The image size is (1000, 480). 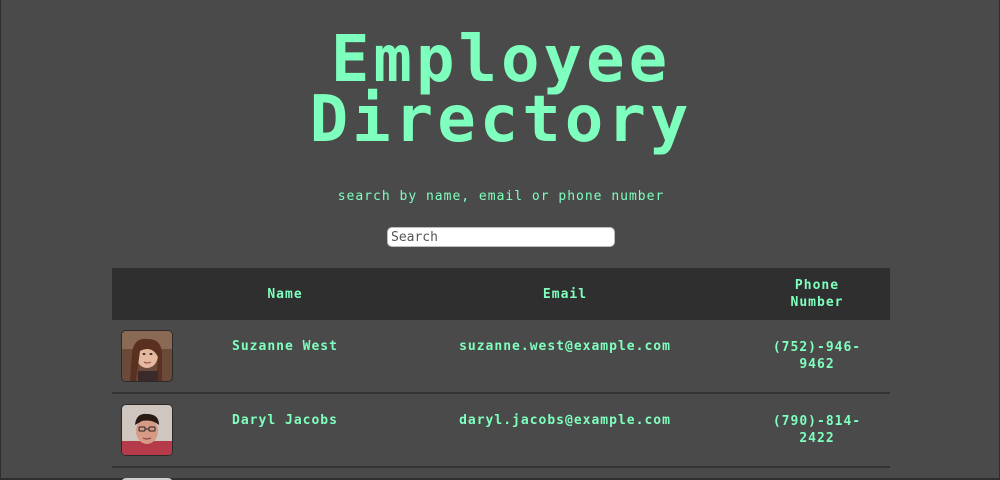 What do you see at coordinates (565, 346) in the screenshot?
I see `employee-email: suzanne.west@example.com` at bounding box center [565, 346].